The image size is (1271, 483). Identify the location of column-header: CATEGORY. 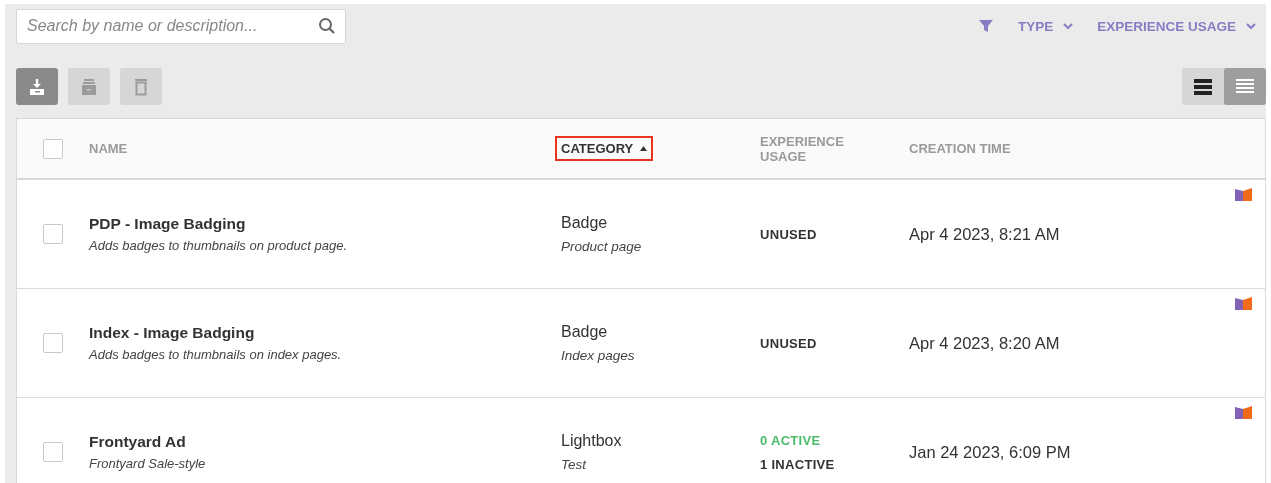
(604, 148).